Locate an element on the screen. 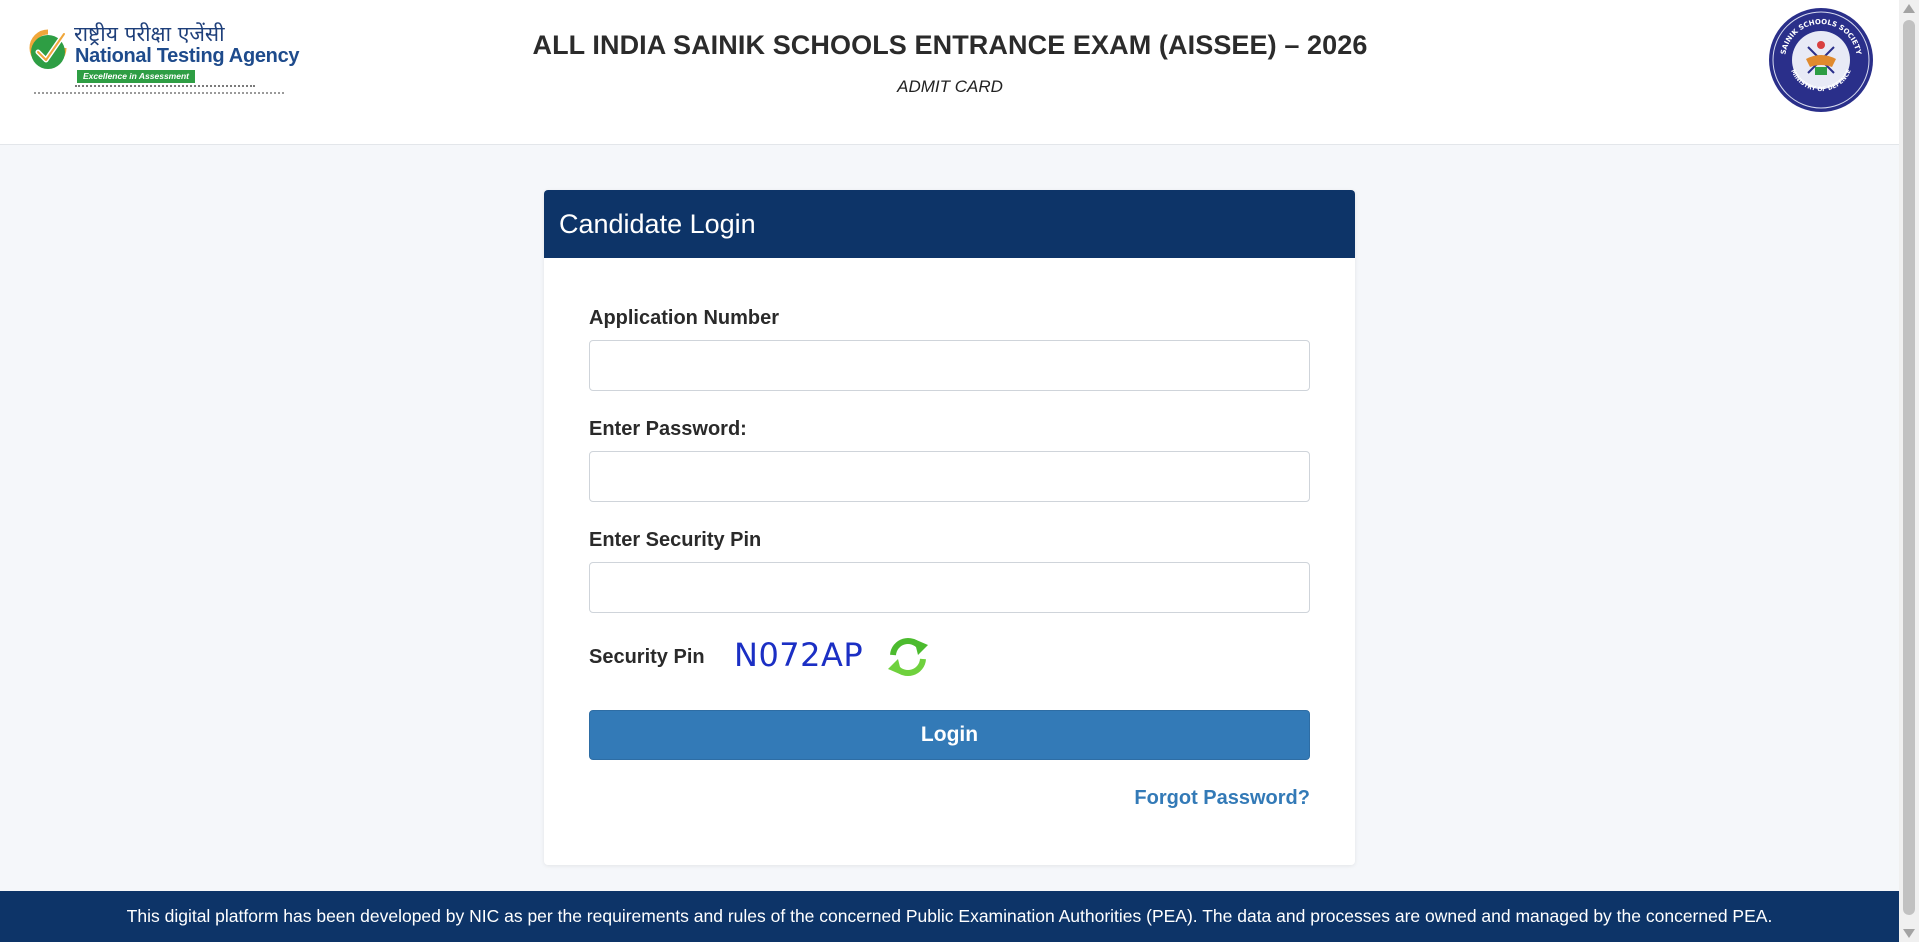 Image resolution: width=1919 pixels, height=942 pixels. captcha-image: N072AP is located at coordinates (799, 655).